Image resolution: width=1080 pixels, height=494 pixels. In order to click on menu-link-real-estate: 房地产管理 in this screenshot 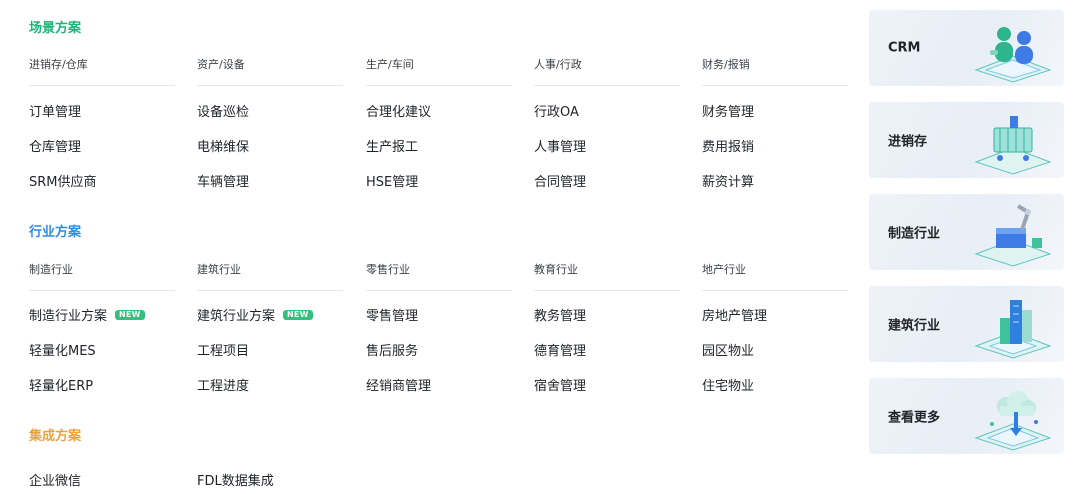, I will do `click(734, 314)`.